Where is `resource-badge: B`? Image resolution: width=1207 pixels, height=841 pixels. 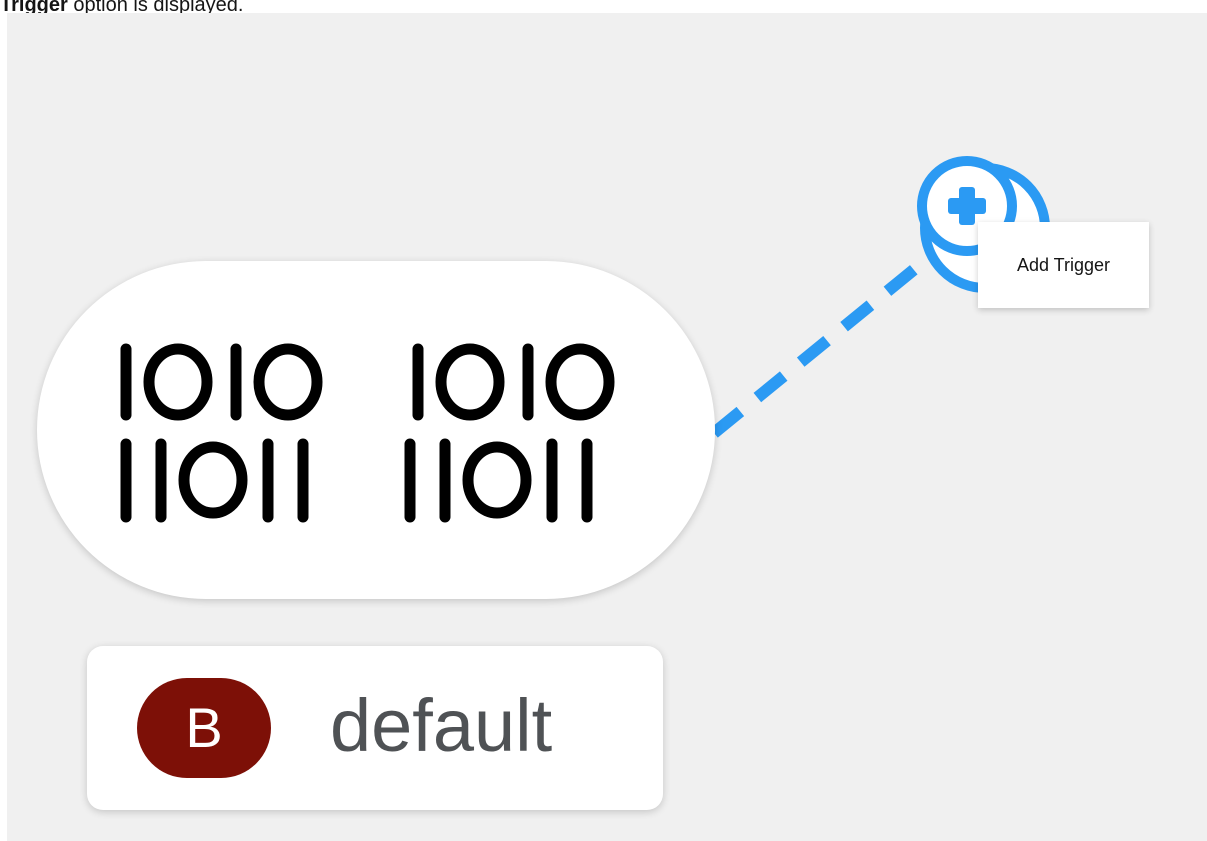 resource-badge: B is located at coordinates (204, 728).